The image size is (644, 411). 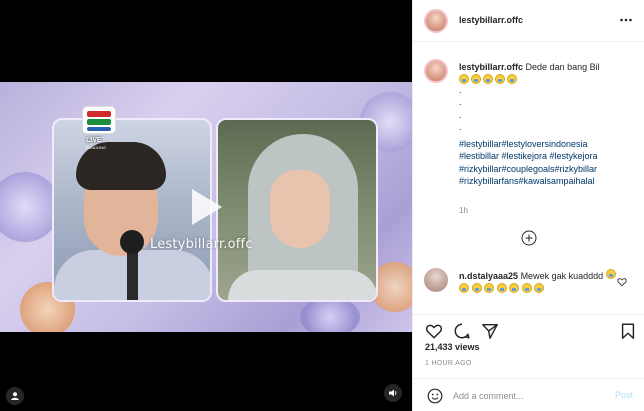 I want to click on microphone-handle, so click(x=132, y=274).